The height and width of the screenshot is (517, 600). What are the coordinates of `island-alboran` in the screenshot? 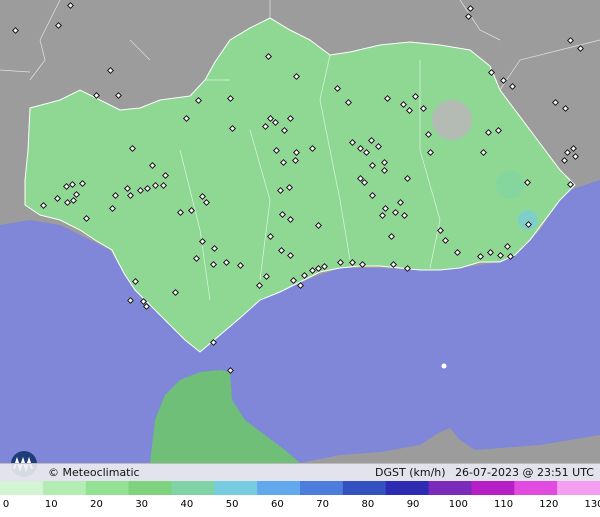 It's located at (444, 366).